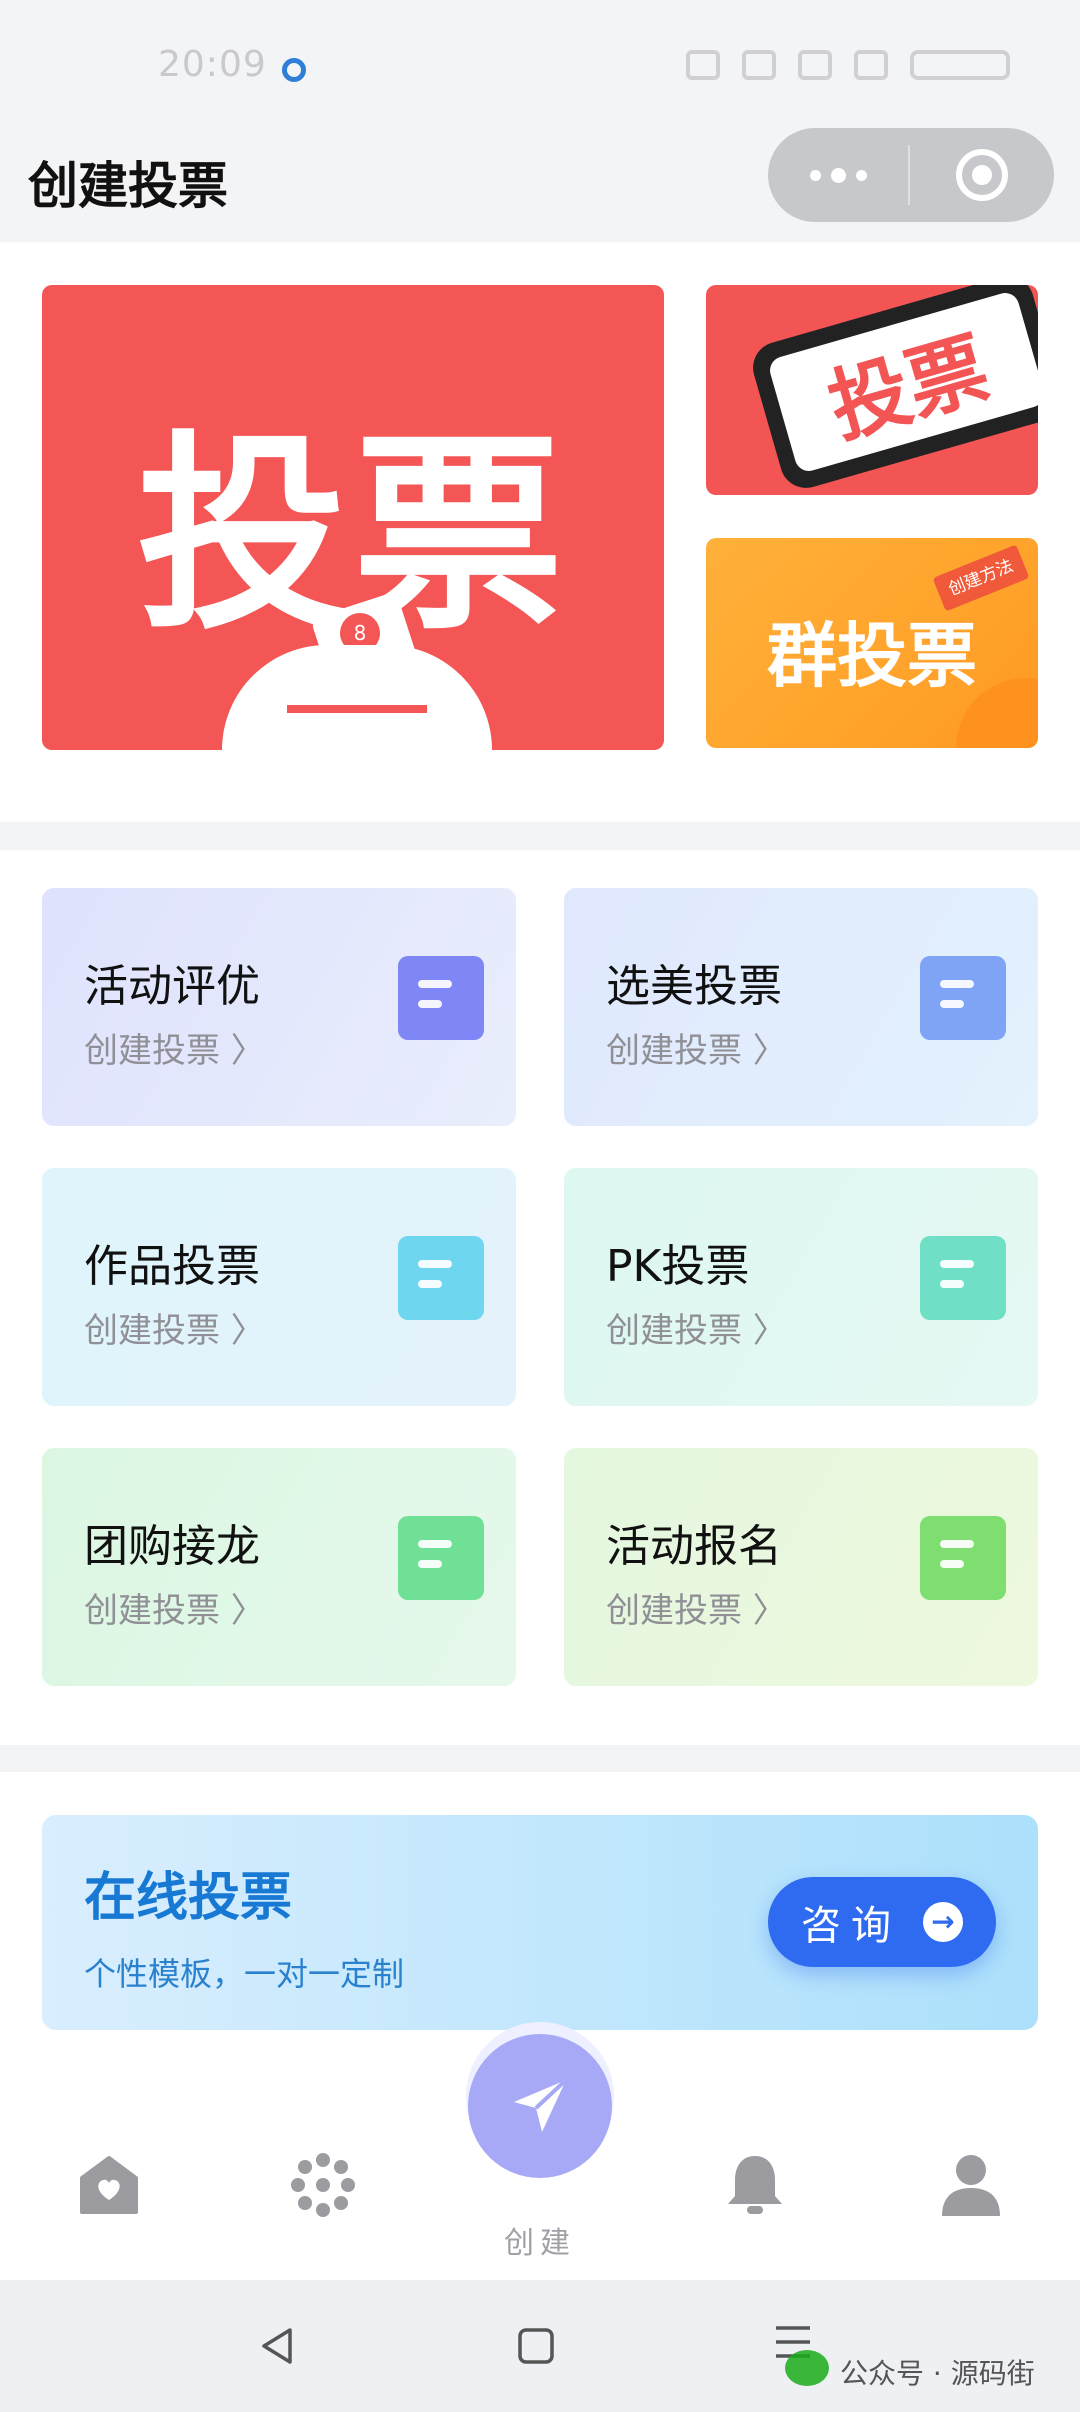 The image size is (1080, 2412). I want to click on card-pk-vote: PK投票 创建投票 〉, so click(801, 1287).